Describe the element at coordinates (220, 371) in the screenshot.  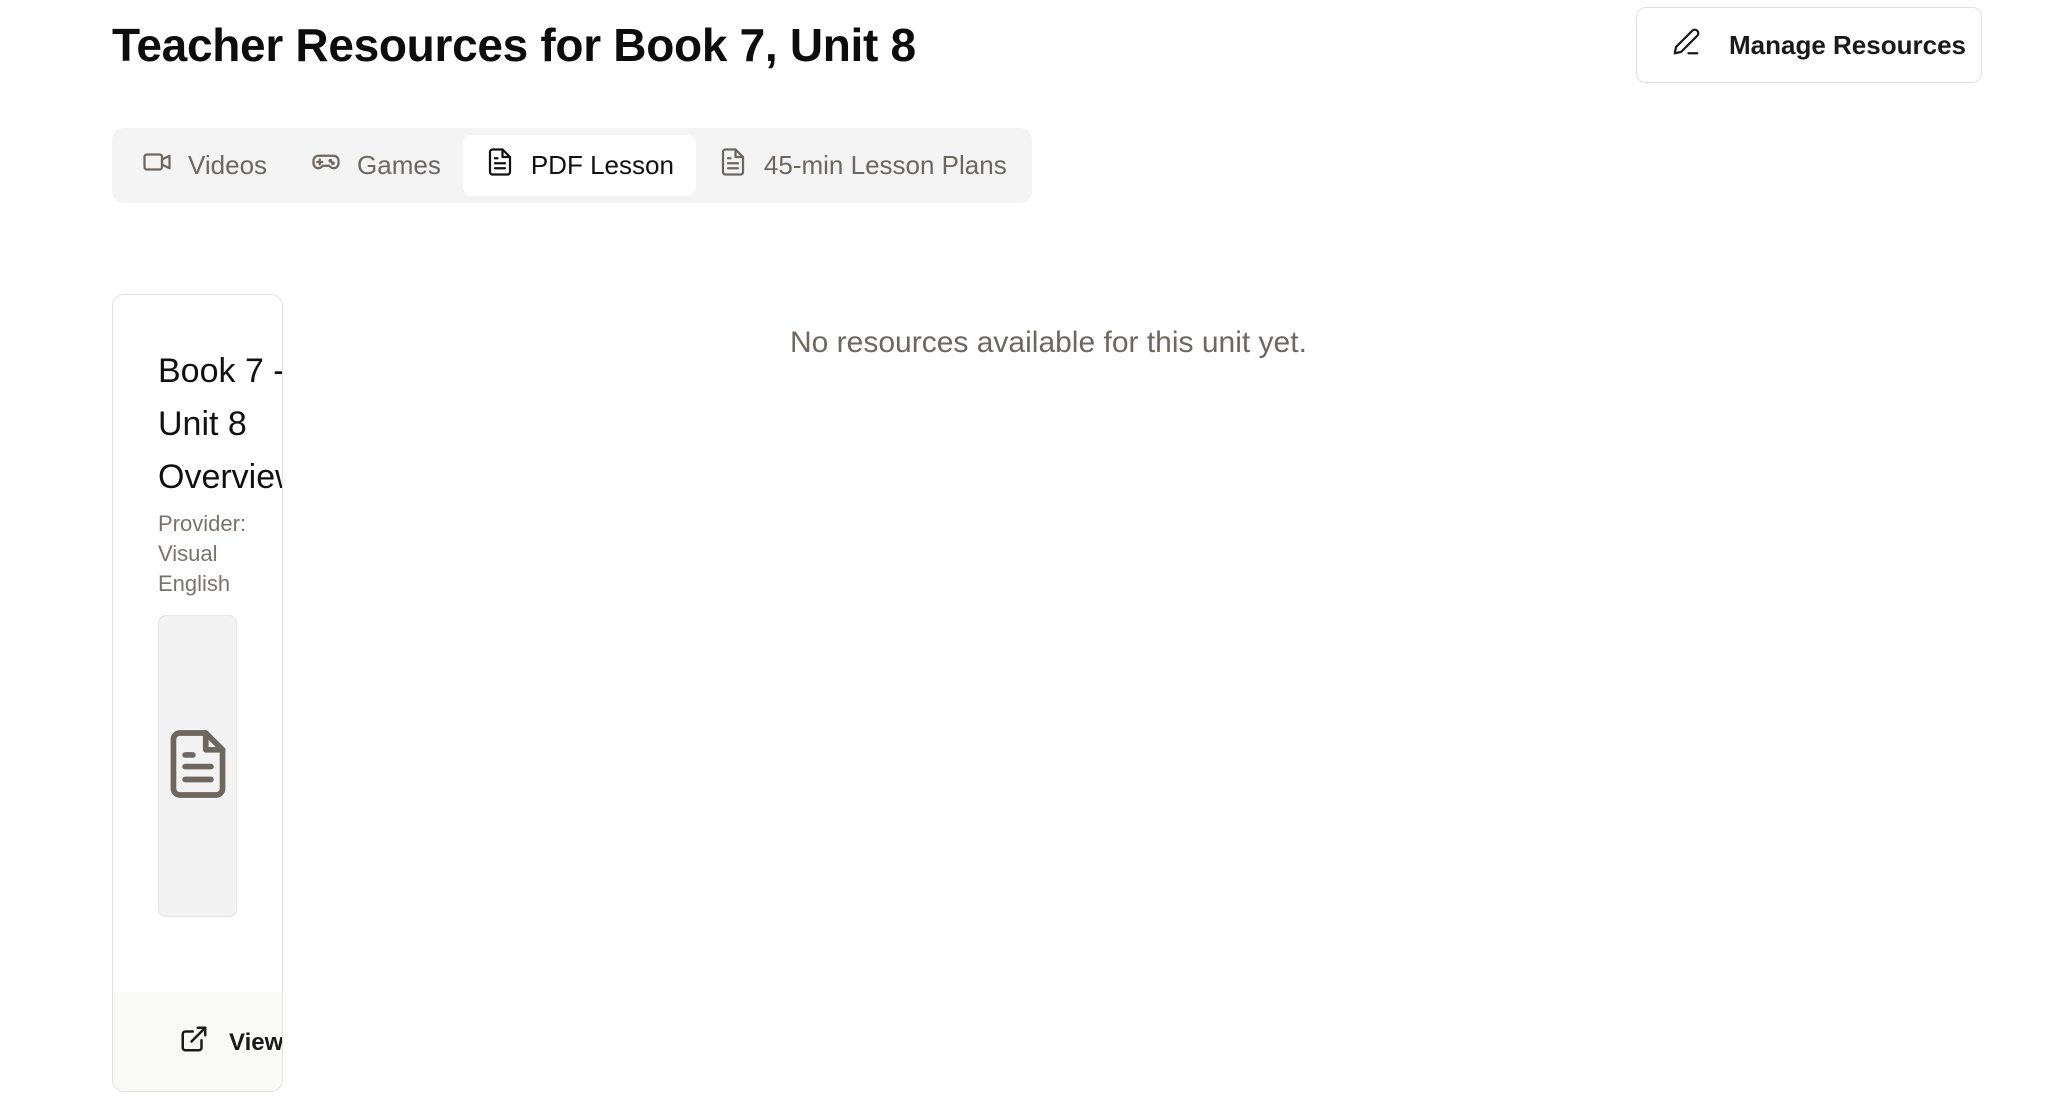
I see `title-line: Book 7 -` at that location.